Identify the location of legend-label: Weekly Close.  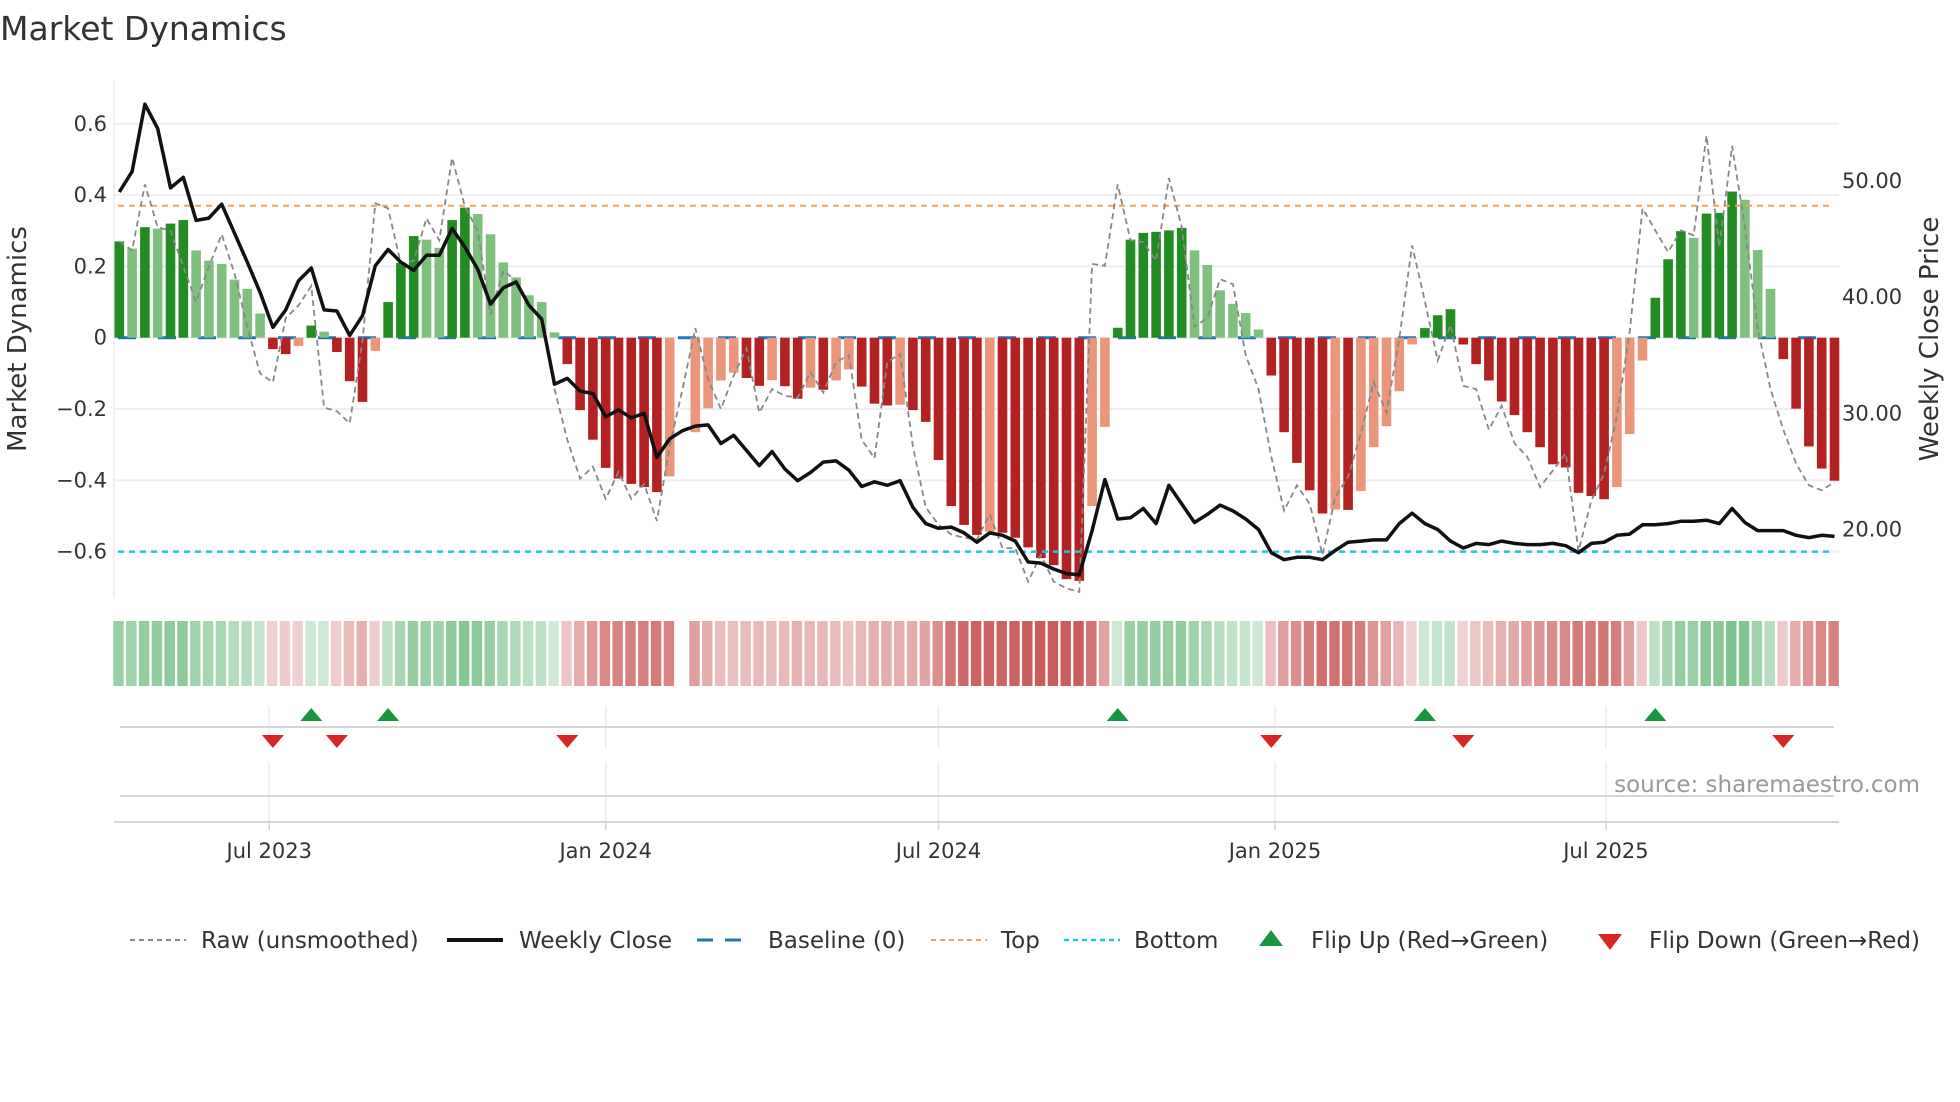
(595, 941).